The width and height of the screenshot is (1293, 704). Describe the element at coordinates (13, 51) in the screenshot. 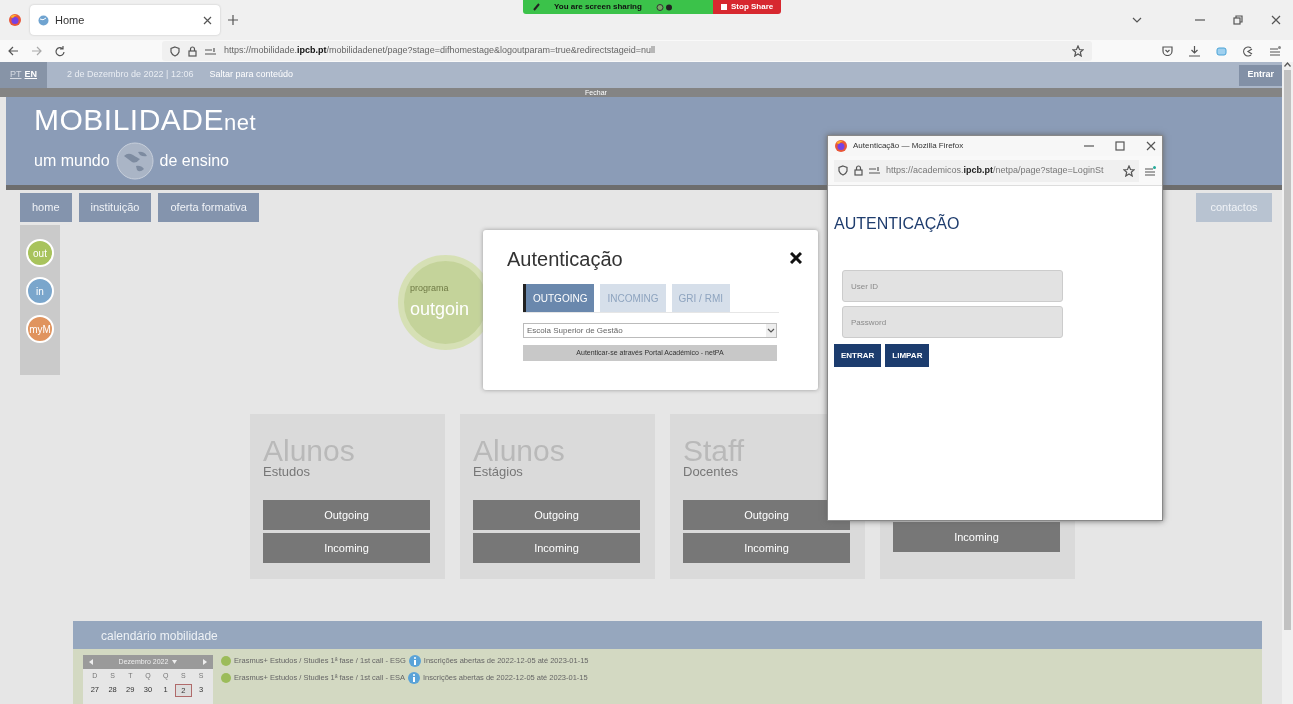

I see `back-arrow-icon` at that location.